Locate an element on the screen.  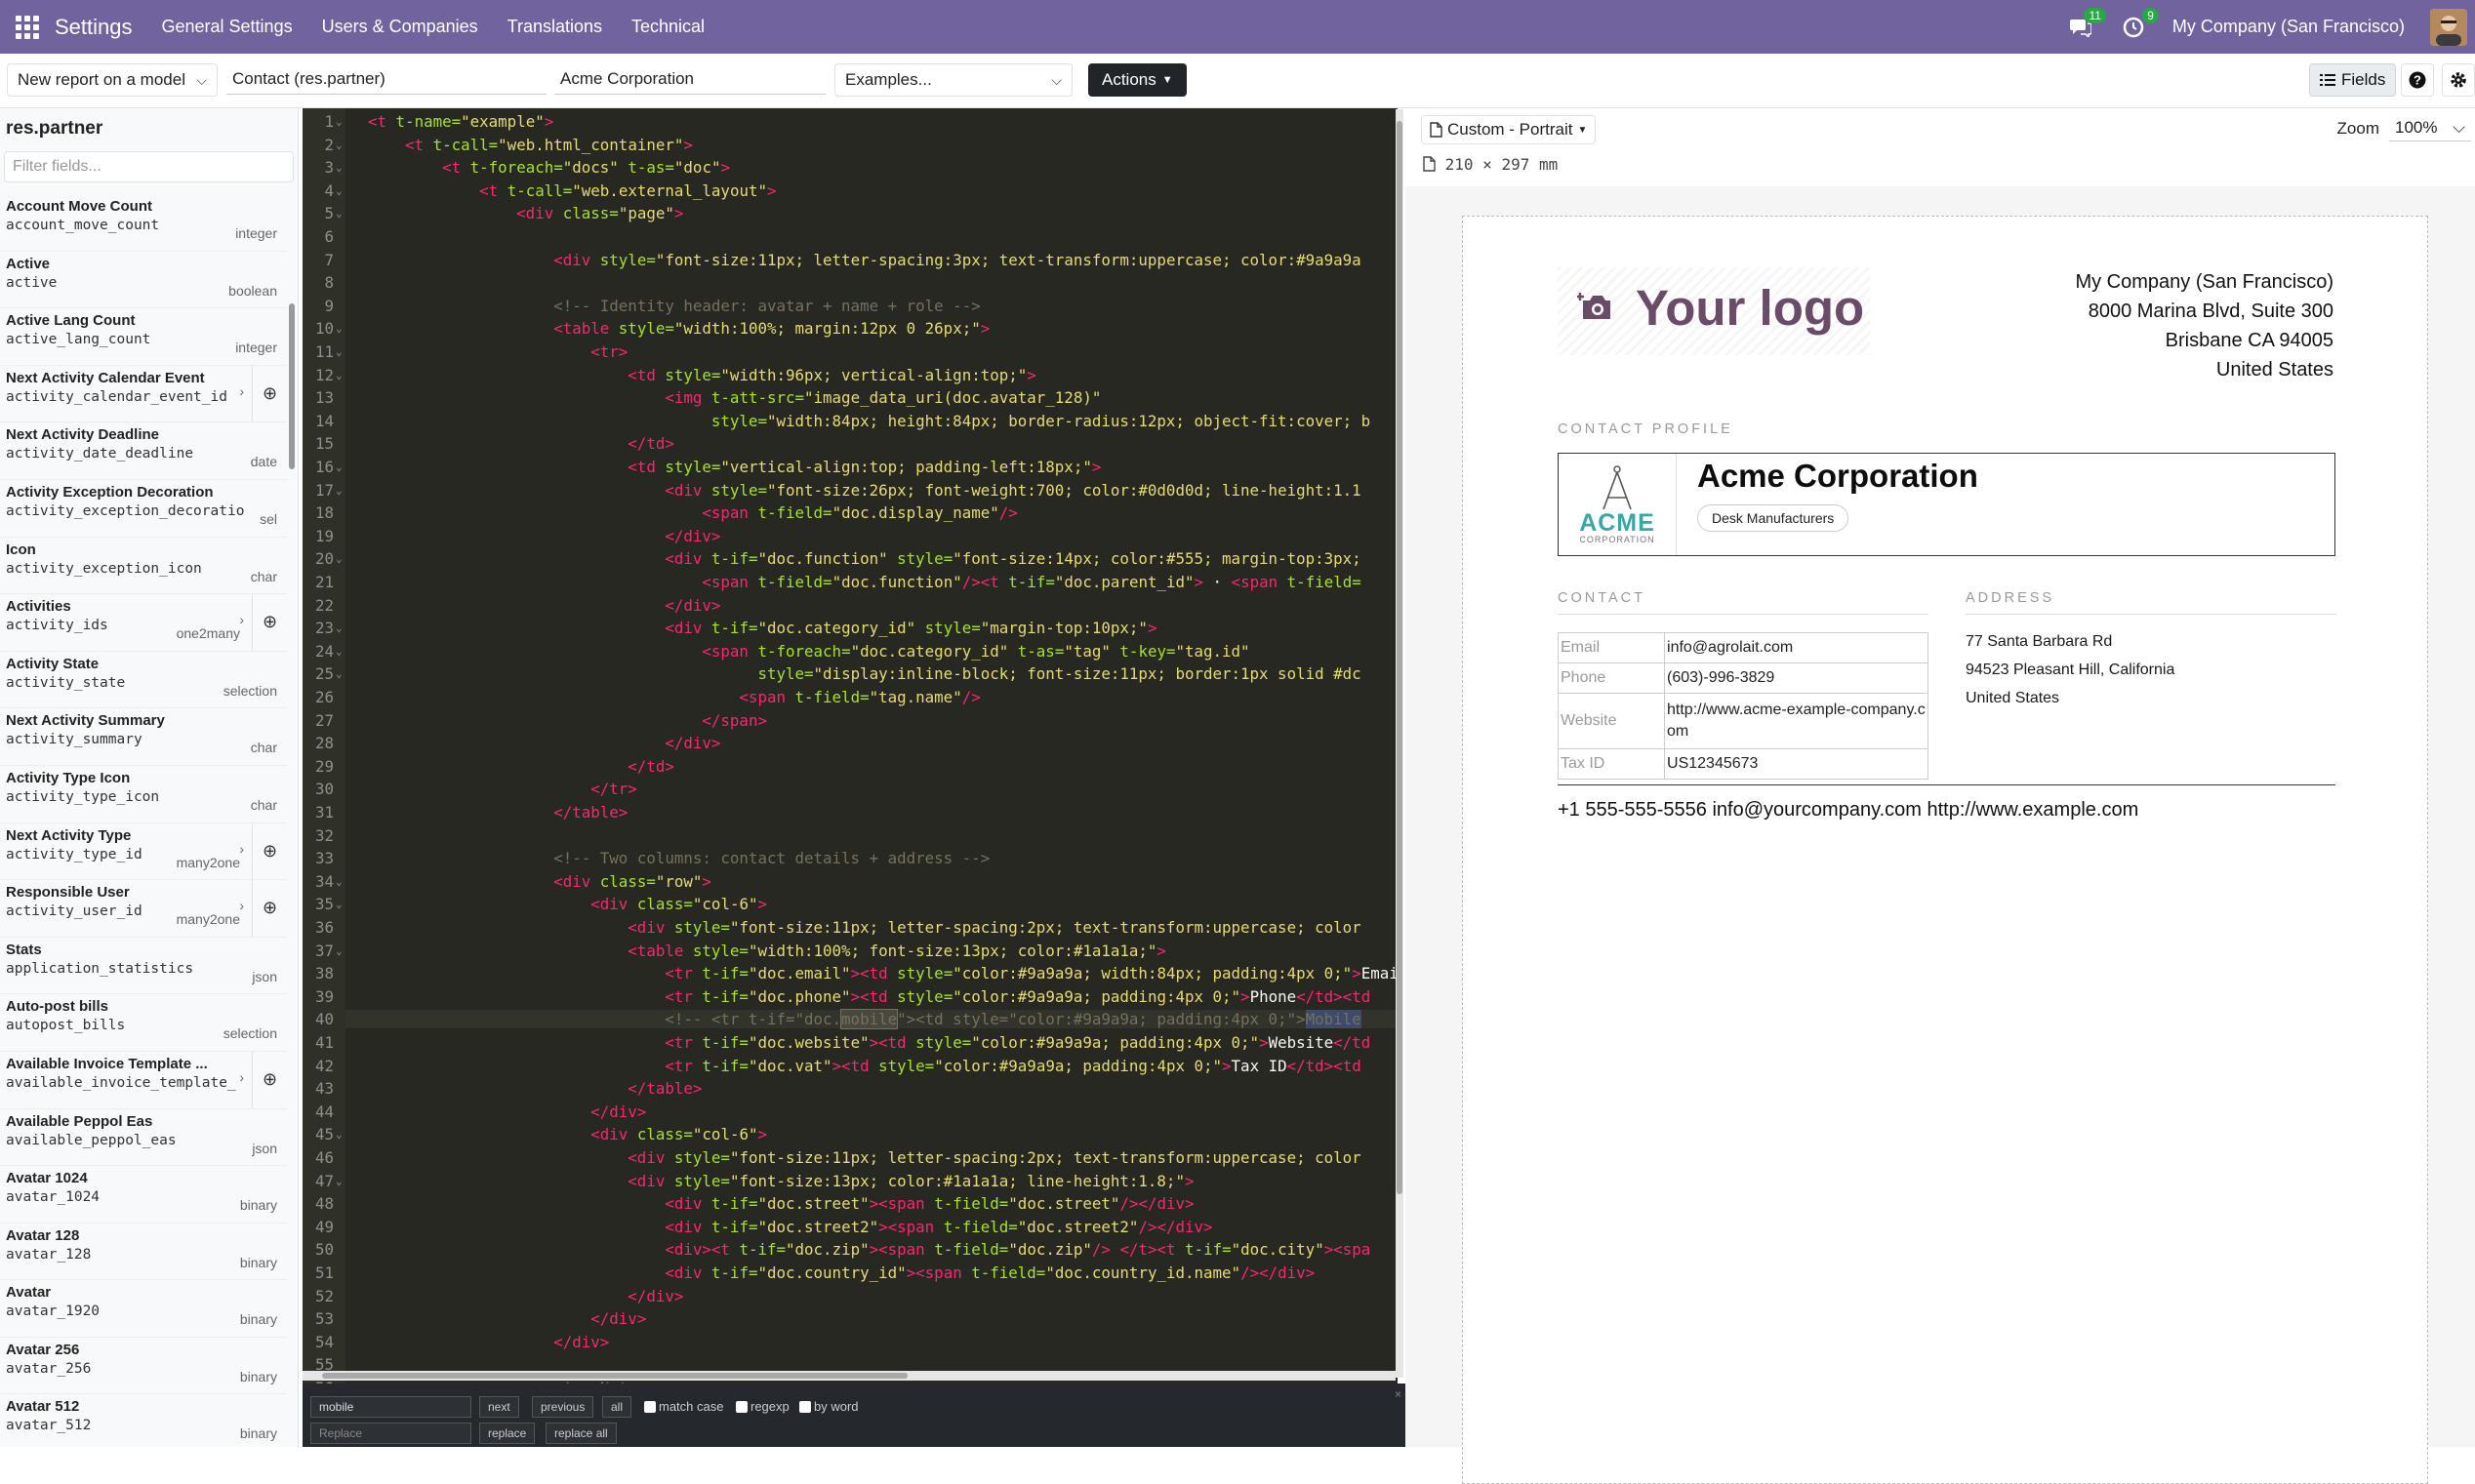
line-number: 41 is located at coordinates (324, 1042).